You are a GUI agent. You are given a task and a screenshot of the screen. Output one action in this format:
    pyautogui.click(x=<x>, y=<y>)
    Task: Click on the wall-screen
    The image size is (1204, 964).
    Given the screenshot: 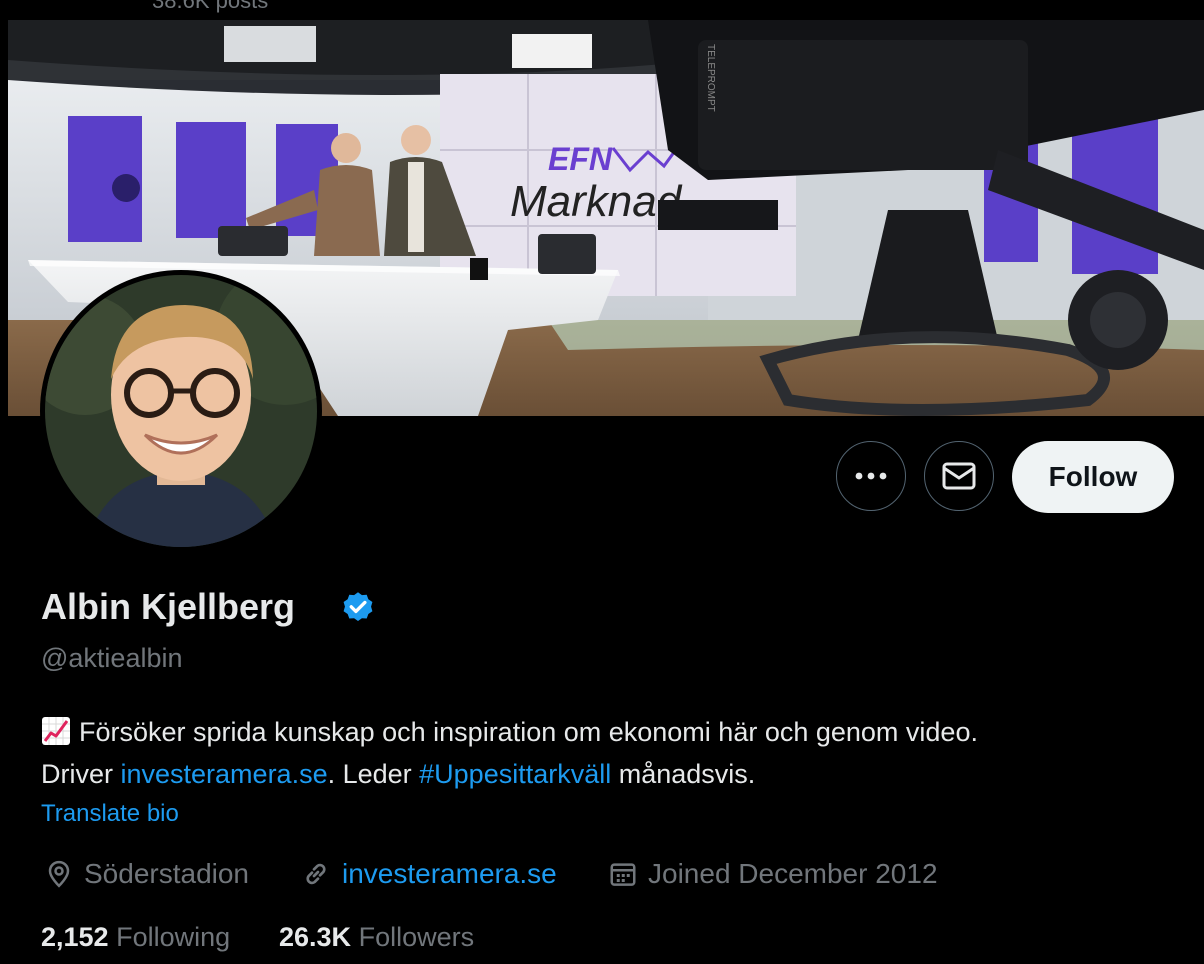 What is the action you would take?
    pyautogui.click(x=211, y=180)
    